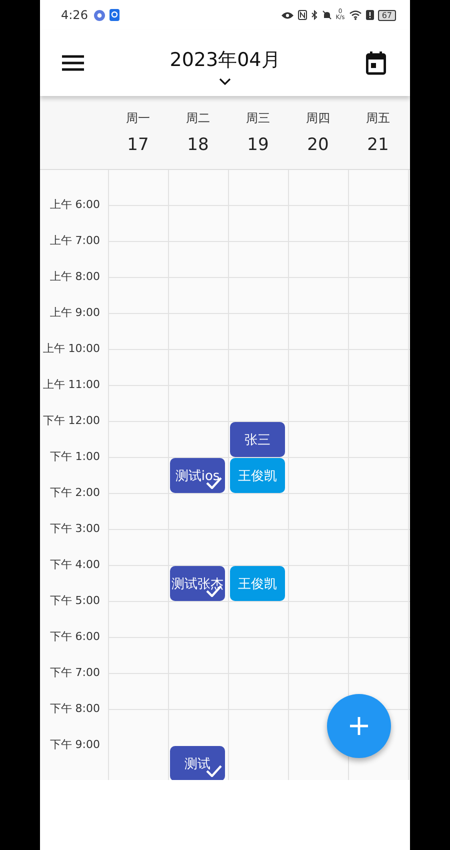 The height and width of the screenshot is (850, 450). What do you see at coordinates (318, 145) in the screenshot?
I see `date-number: 20` at bounding box center [318, 145].